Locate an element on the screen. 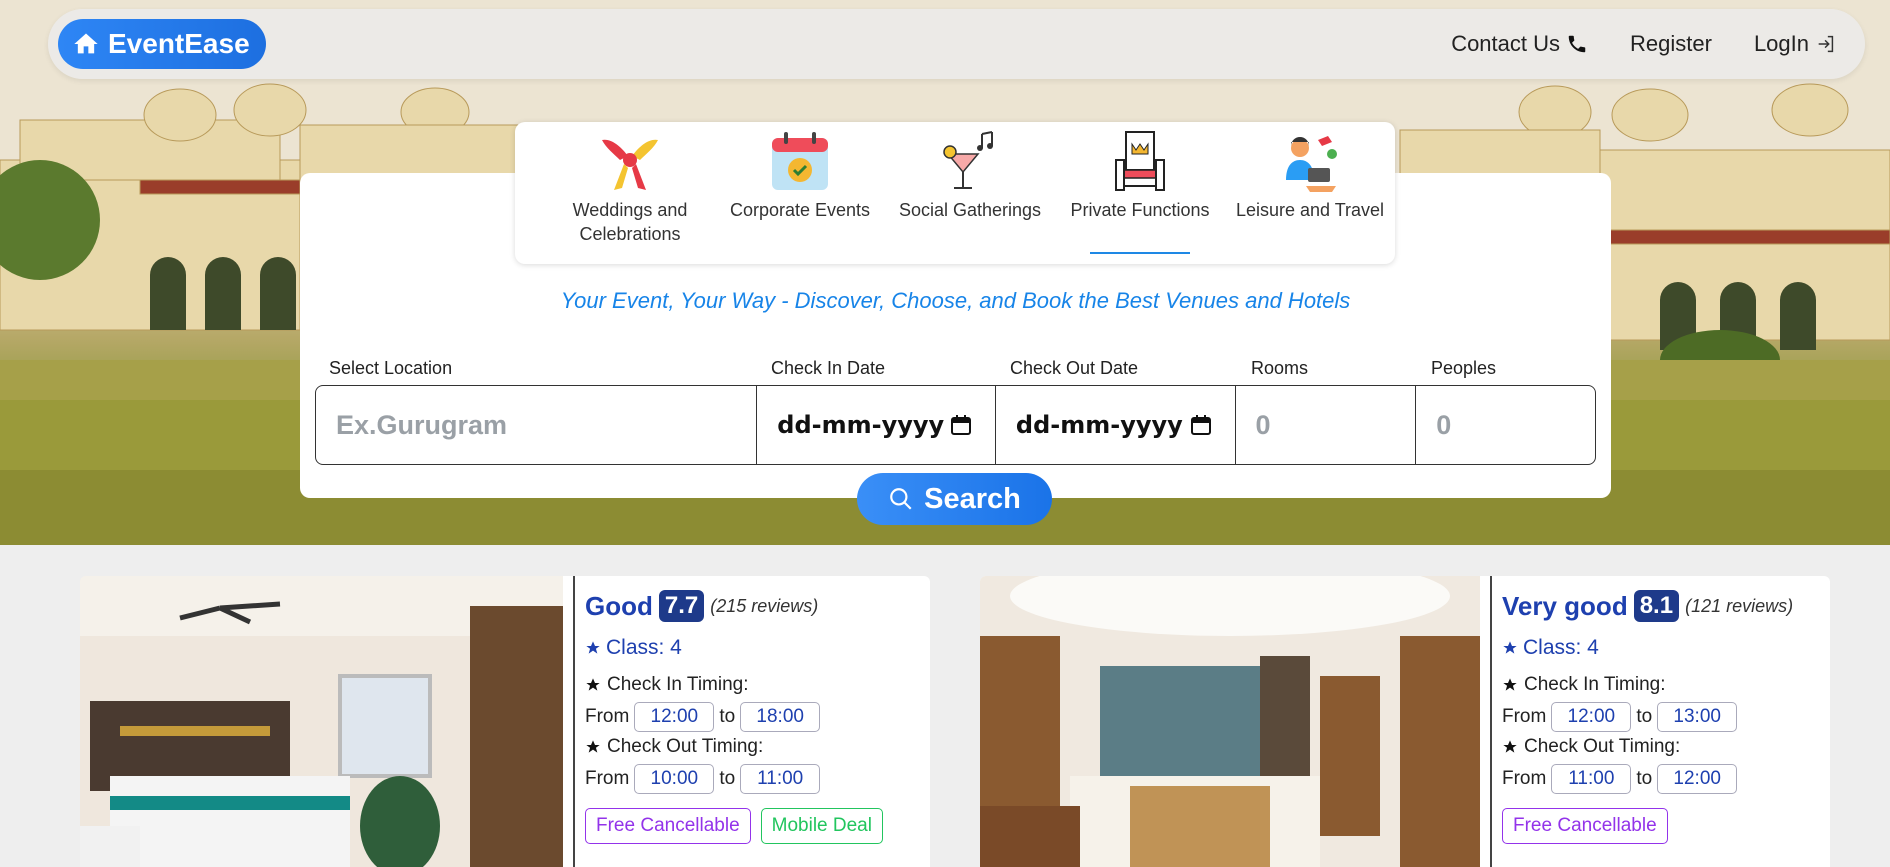 The height and width of the screenshot is (867, 1890). rating-word: Very good is located at coordinates (1565, 605).